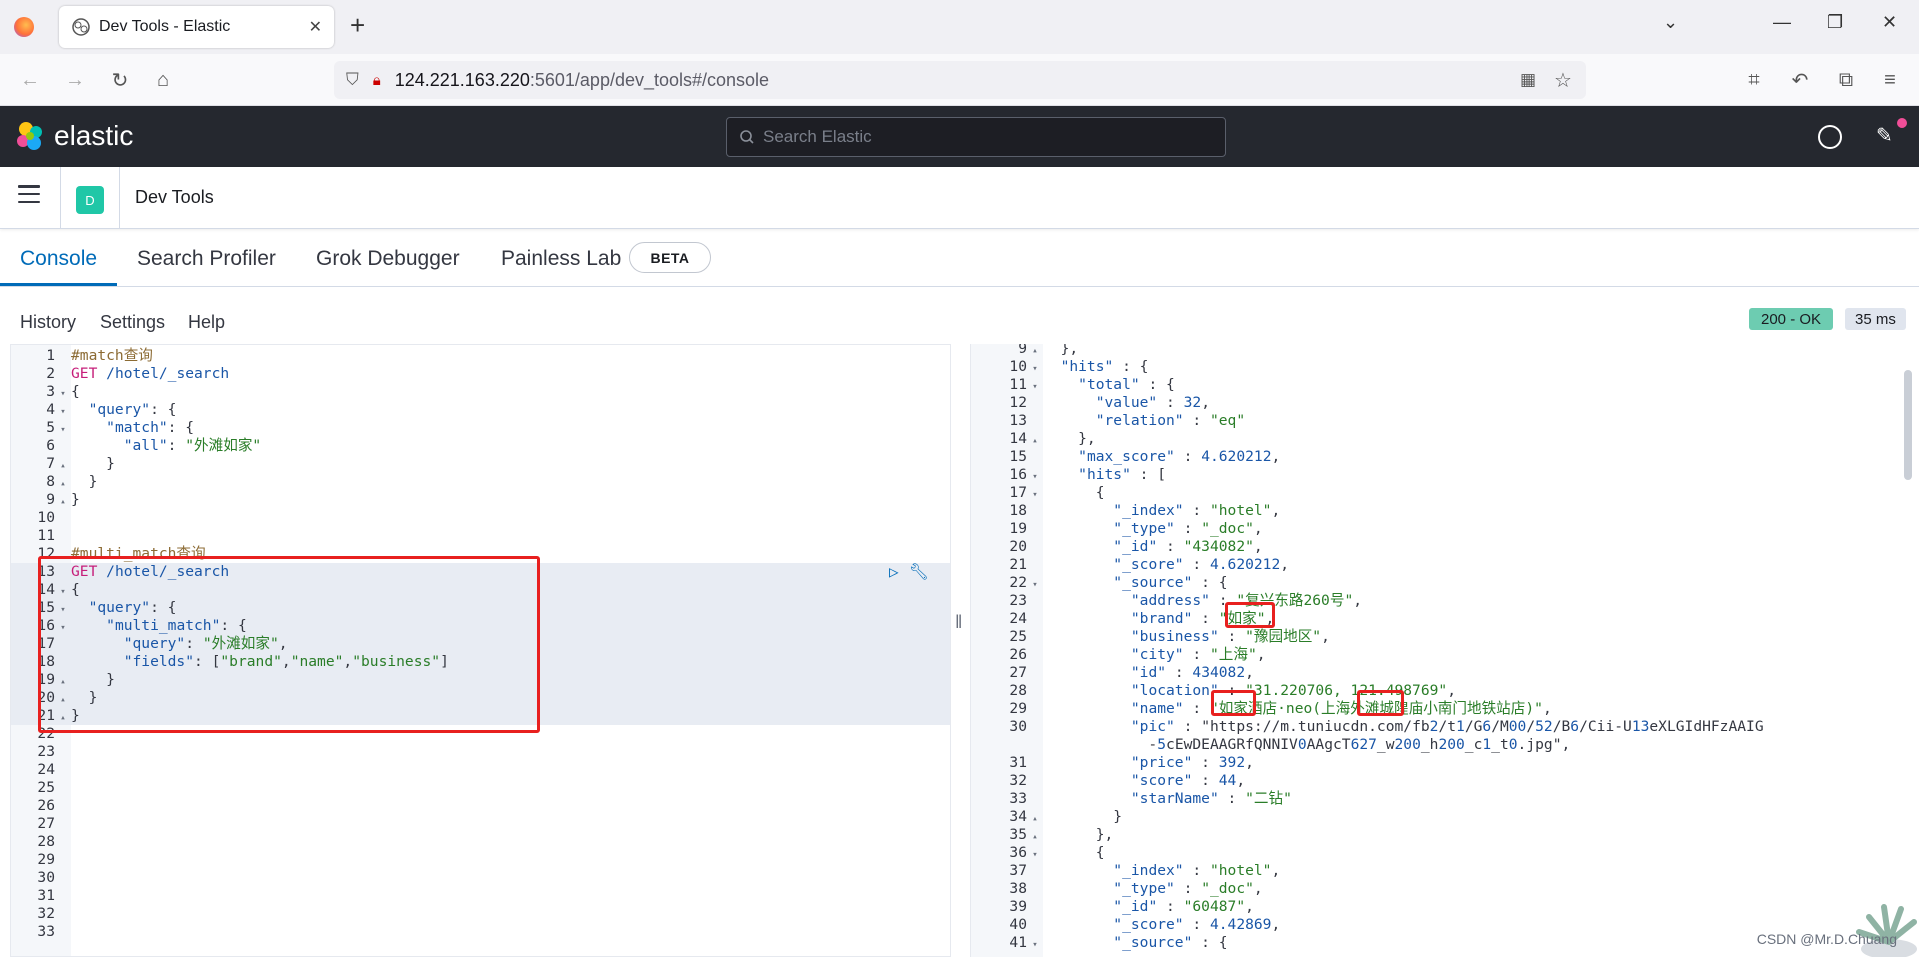 The image size is (1919, 957). I want to click on line-number: 13, so click(1018, 420).